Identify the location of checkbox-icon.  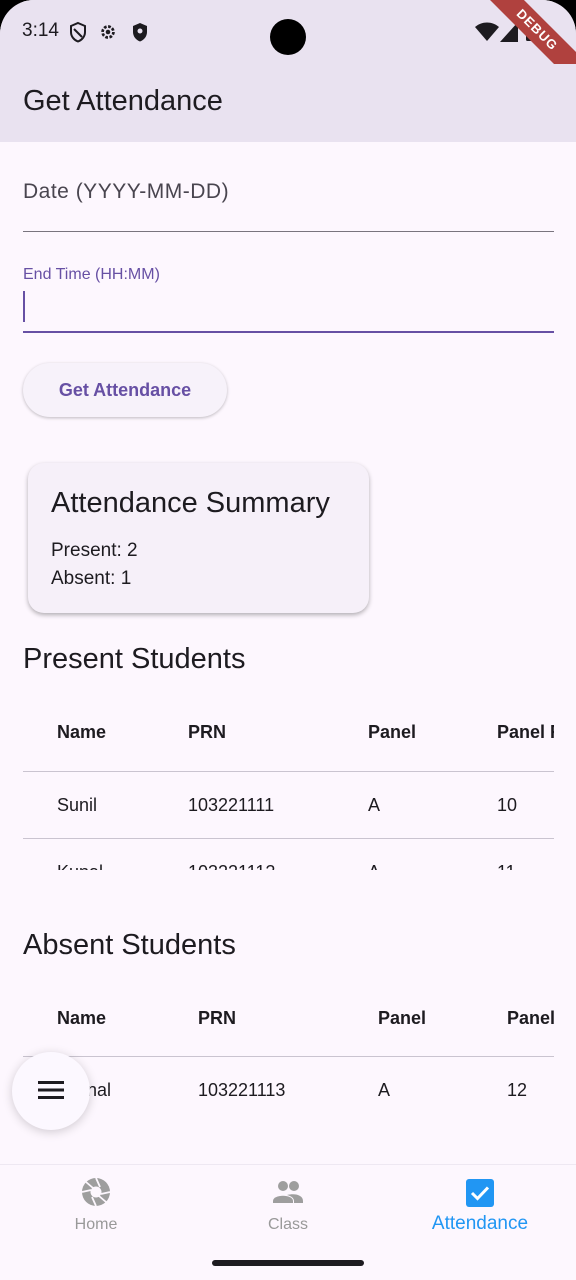
(480, 1193).